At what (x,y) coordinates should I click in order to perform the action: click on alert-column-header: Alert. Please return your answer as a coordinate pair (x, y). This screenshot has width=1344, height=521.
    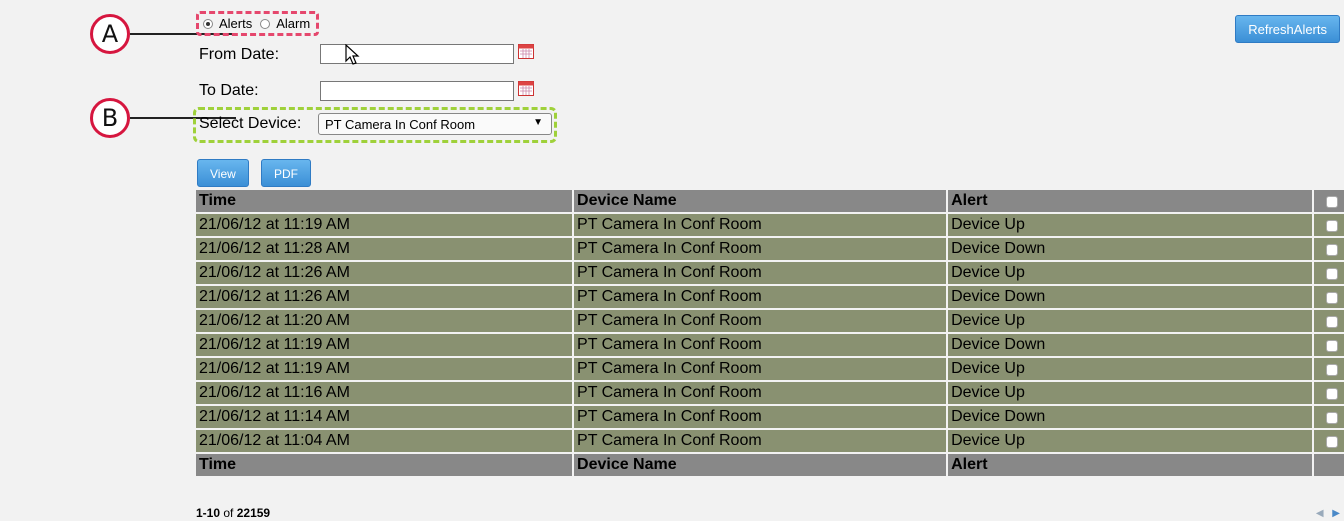
    Looking at the image, I should click on (1130, 201).